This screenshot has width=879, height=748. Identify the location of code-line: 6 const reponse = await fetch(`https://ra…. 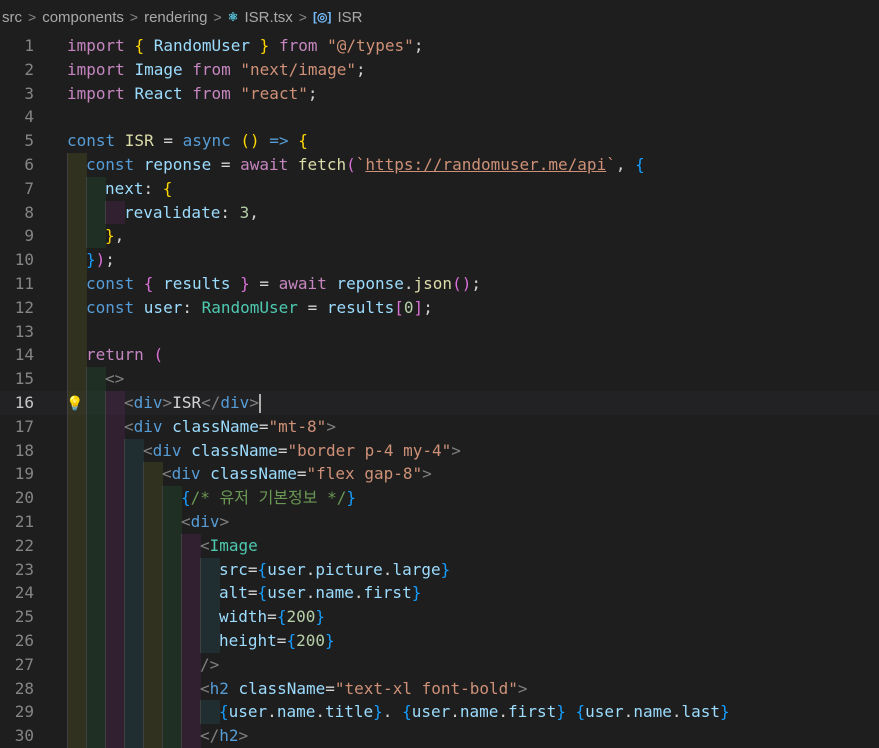
(439, 164).